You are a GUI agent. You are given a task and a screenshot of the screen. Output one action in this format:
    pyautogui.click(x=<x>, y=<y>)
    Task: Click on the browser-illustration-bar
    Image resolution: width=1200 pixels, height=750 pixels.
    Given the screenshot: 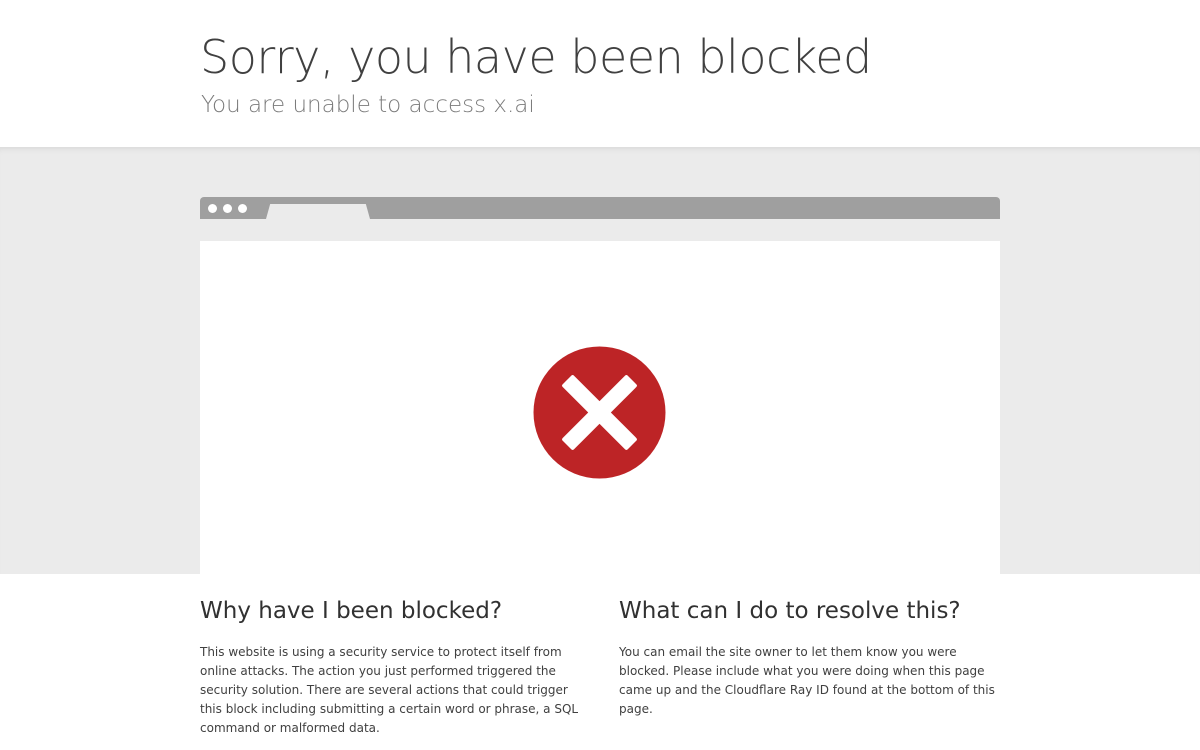 What is the action you would take?
    pyautogui.click(x=600, y=208)
    